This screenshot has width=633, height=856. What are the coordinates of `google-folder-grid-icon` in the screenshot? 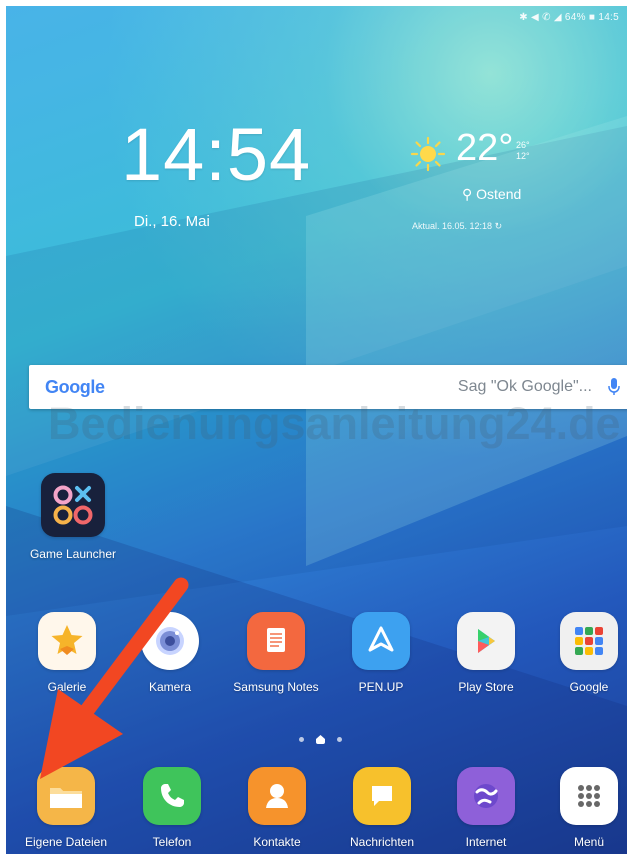 It's located at (589, 641).